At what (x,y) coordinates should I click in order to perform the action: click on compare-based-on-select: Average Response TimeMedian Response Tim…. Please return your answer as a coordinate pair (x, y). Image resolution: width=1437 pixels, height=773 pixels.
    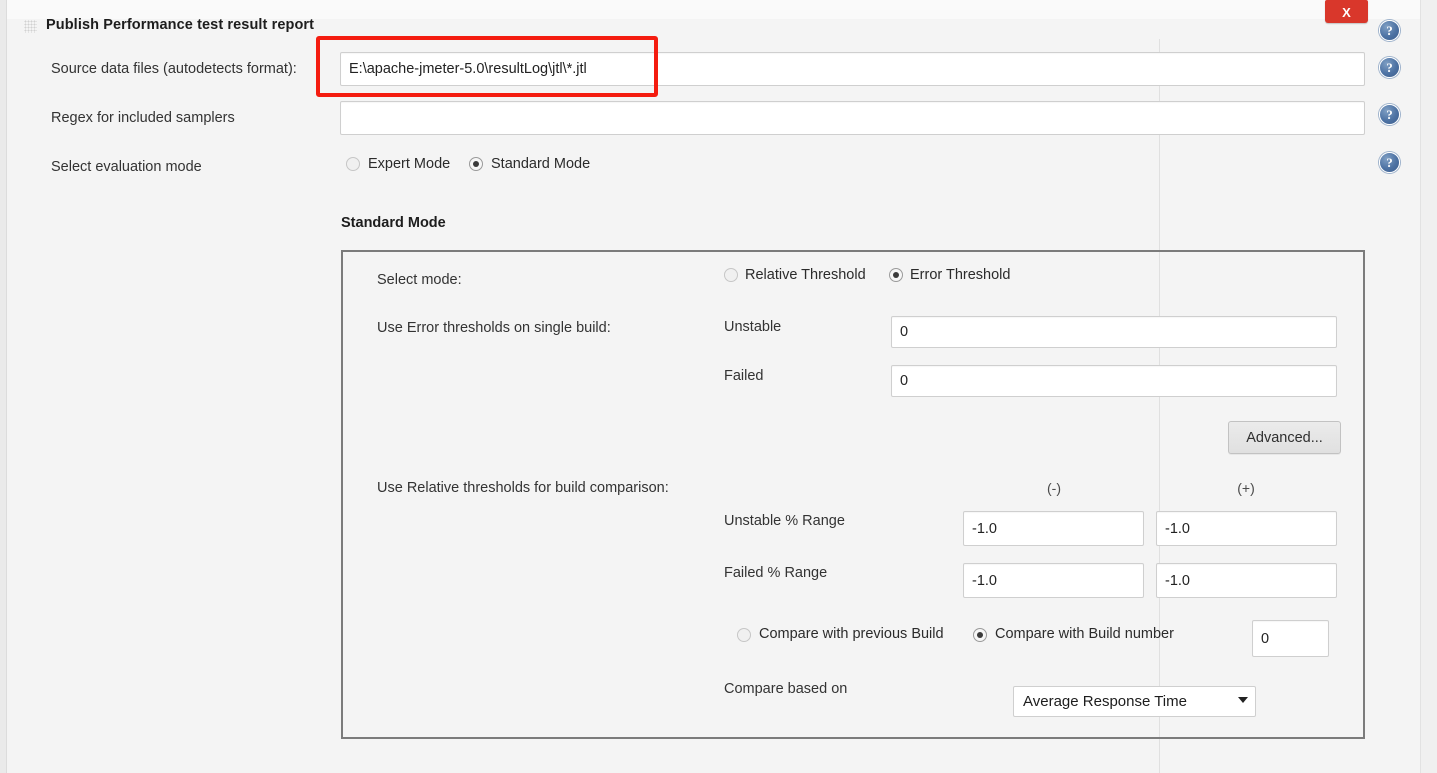
    Looking at the image, I should click on (1134, 701).